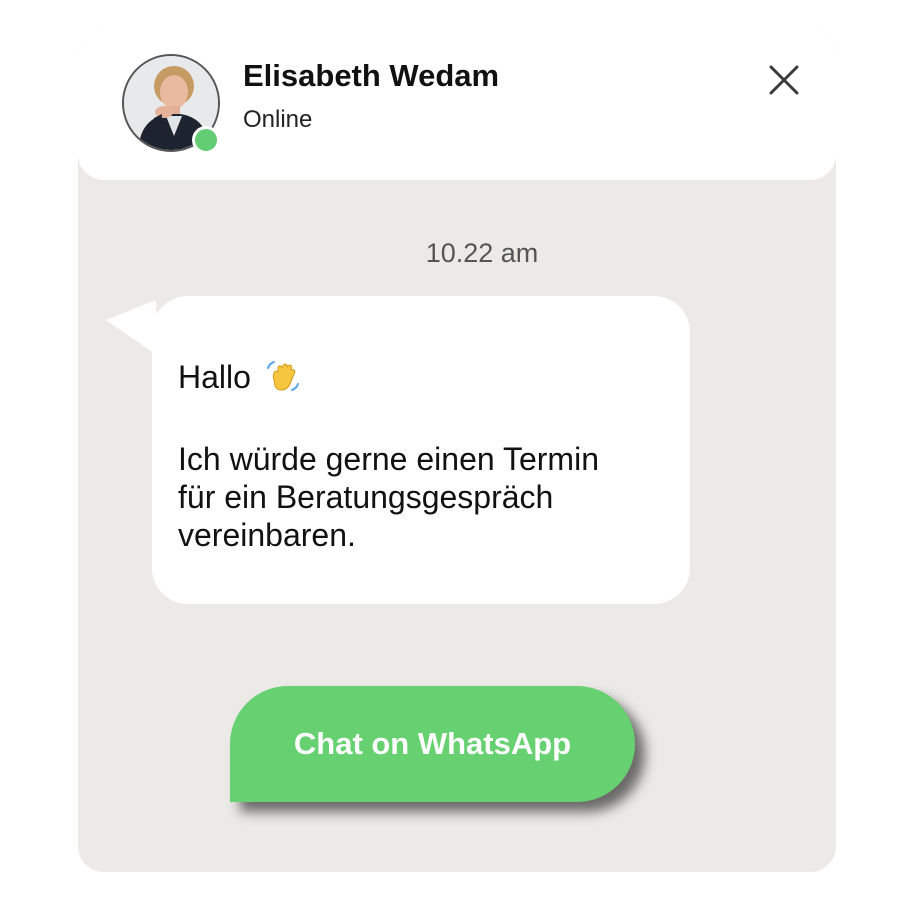  I want to click on online-status-indicator, so click(206, 140).